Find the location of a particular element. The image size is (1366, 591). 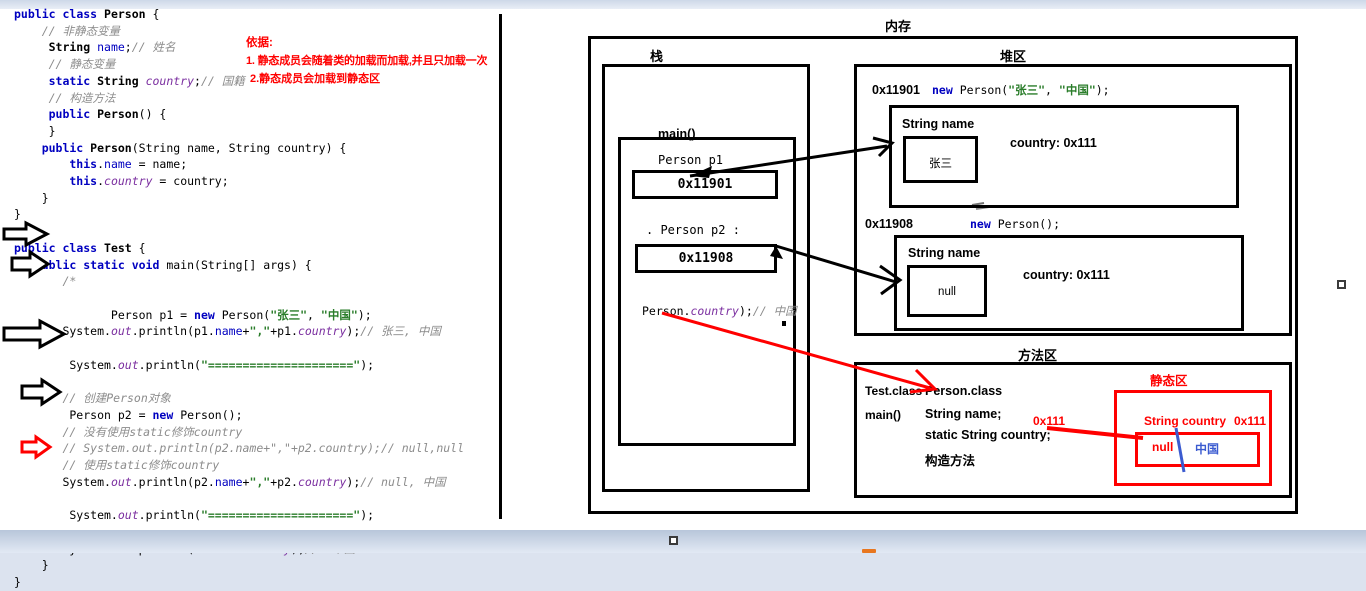

code-token: System. is located at coordinates (62, 481).